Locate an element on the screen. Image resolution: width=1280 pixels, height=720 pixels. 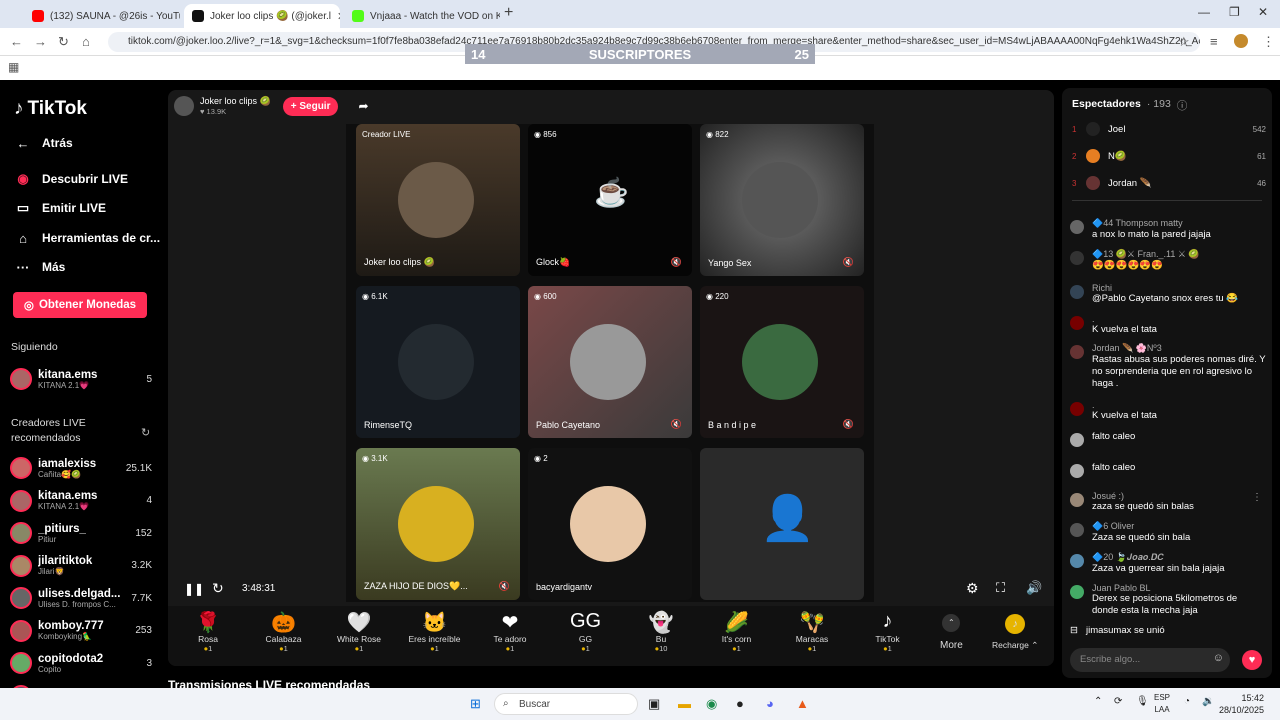
nav-discover-live: ◉ Descubrir LIVE is located at coordinates (71, 179).